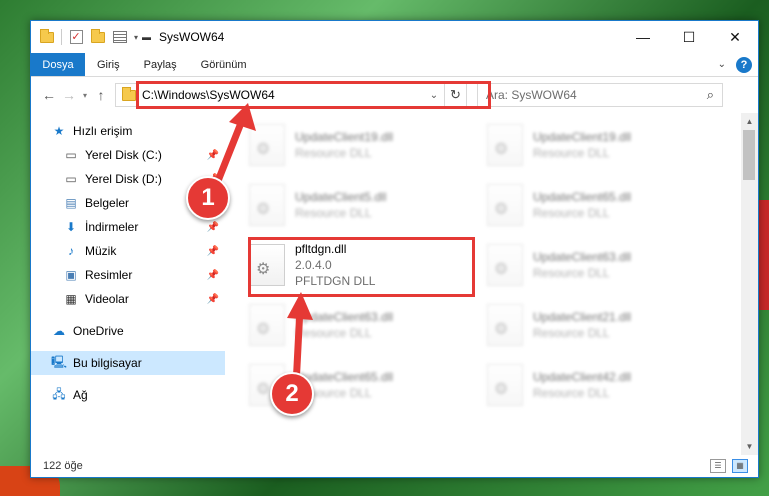 The width and height of the screenshot is (769, 496). What do you see at coordinates (364, 265) in the screenshot?
I see `file-item-pfltdgn: pfltdgn.dll 2.0.4.0 PFLTDGN DLL` at bounding box center [364, 265].